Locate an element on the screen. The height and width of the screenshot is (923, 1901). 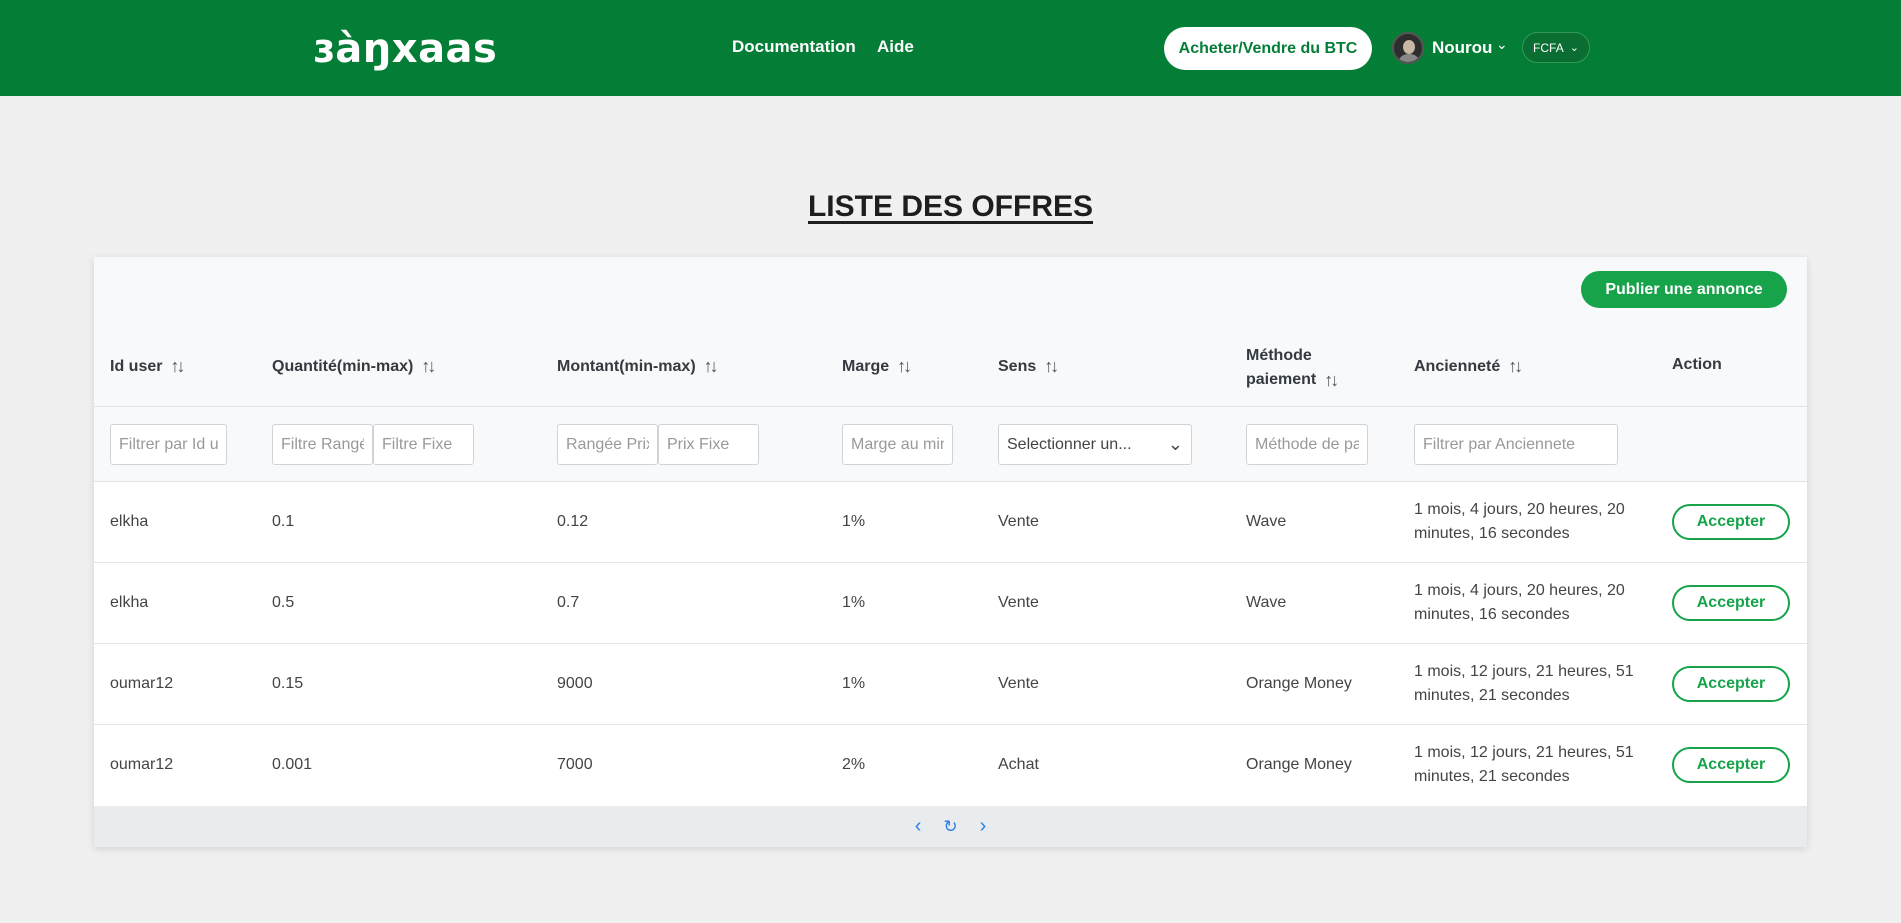
page-title: LISTE DES OFFRES is located at coordinates (950, 206).